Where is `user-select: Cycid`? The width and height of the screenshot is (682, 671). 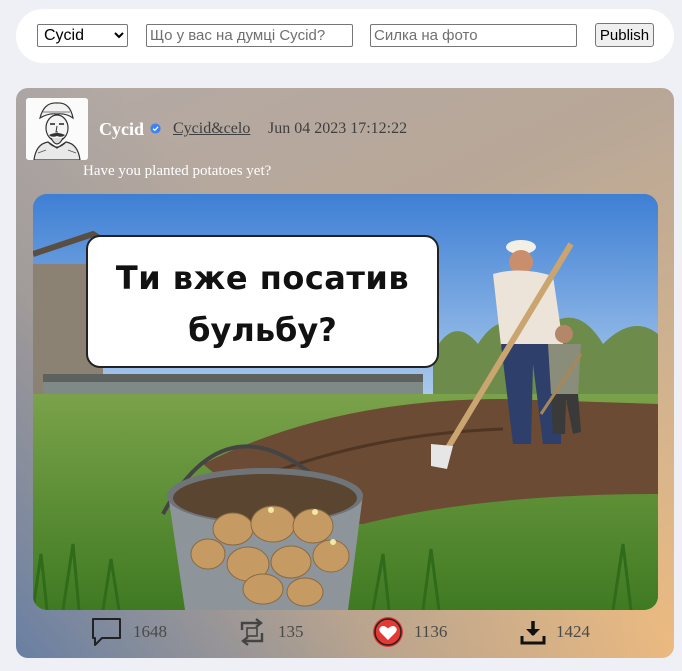 user-select: Cycid is located at coordinates (82, 35).